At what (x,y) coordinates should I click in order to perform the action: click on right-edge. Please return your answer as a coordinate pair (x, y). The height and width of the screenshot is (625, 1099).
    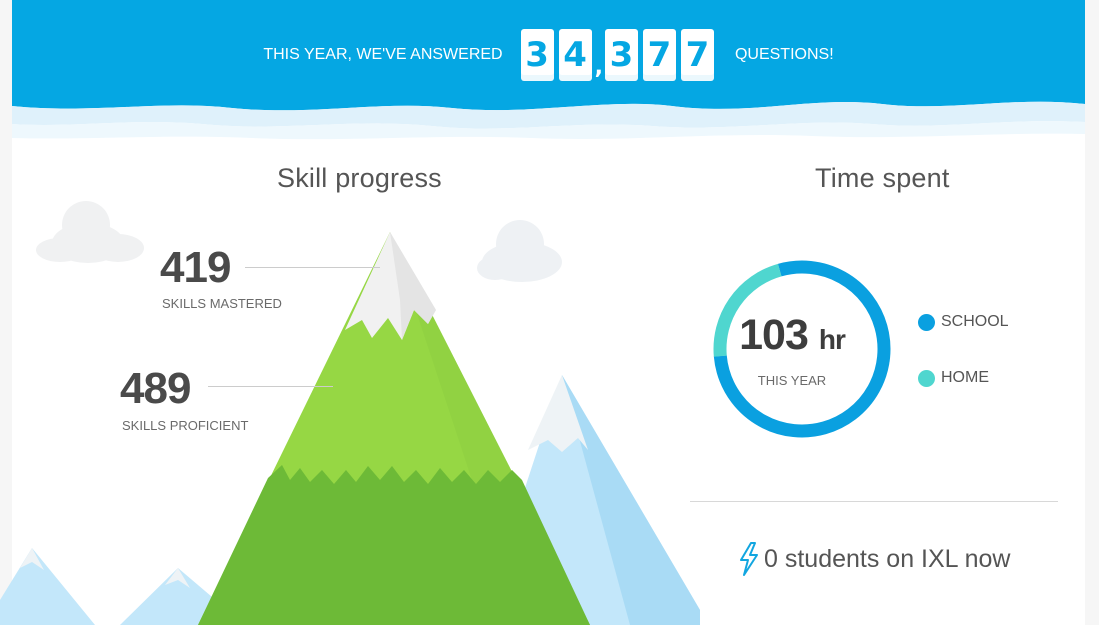
    Looking at the image, I should click on (1092, 312).